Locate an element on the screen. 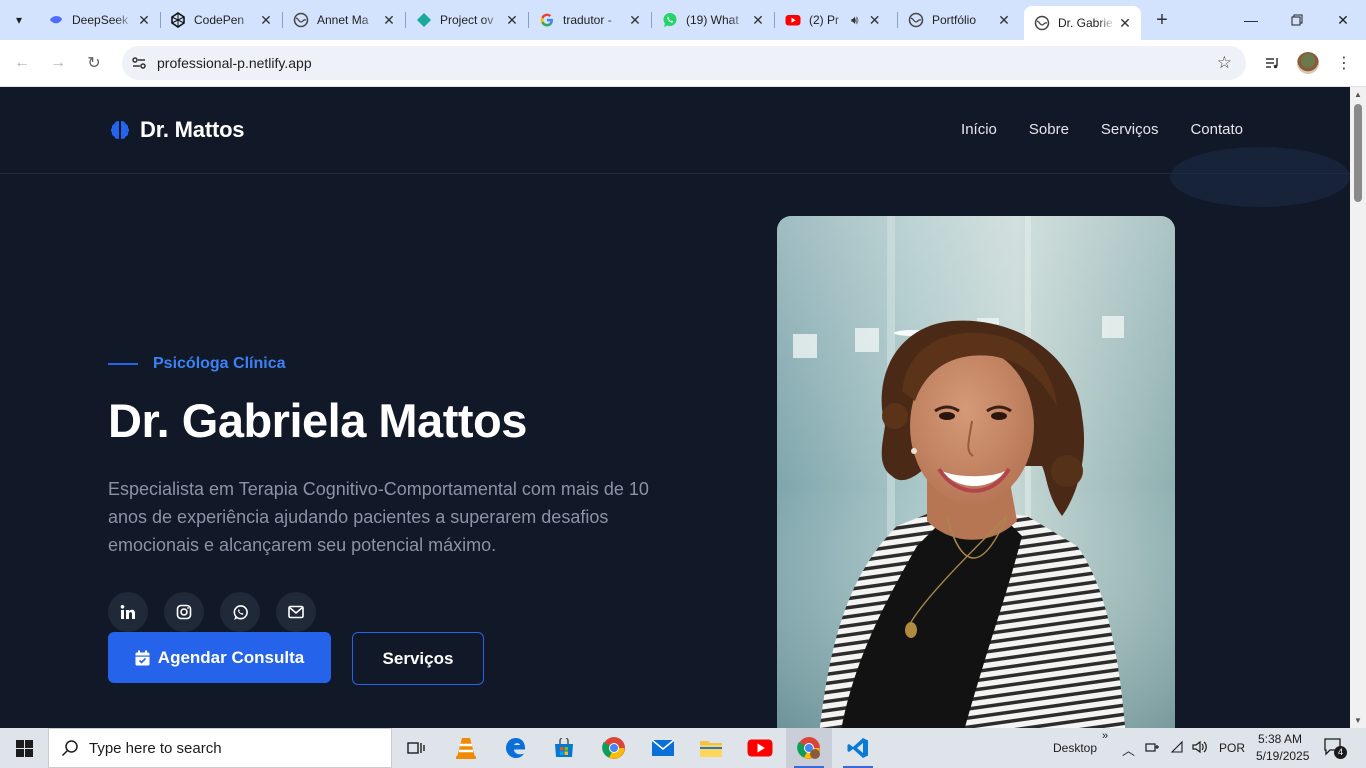  site-logo: Dr. Mattos is located at coordinates (176, 130).